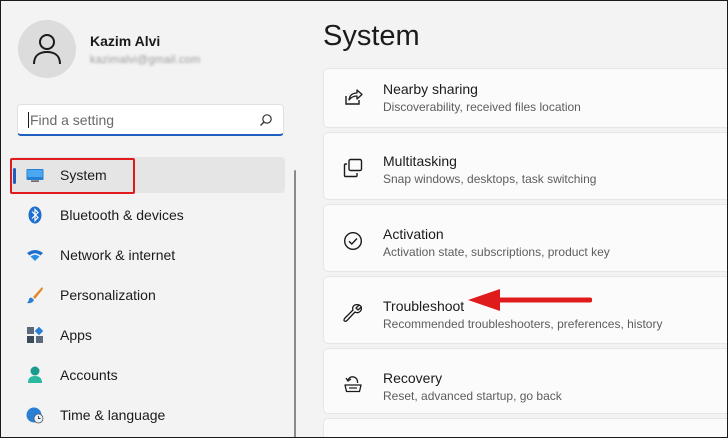 This screenshot has width=728, height=438. I want to click on user-name: Kazim Alvi, so click(125, 40).